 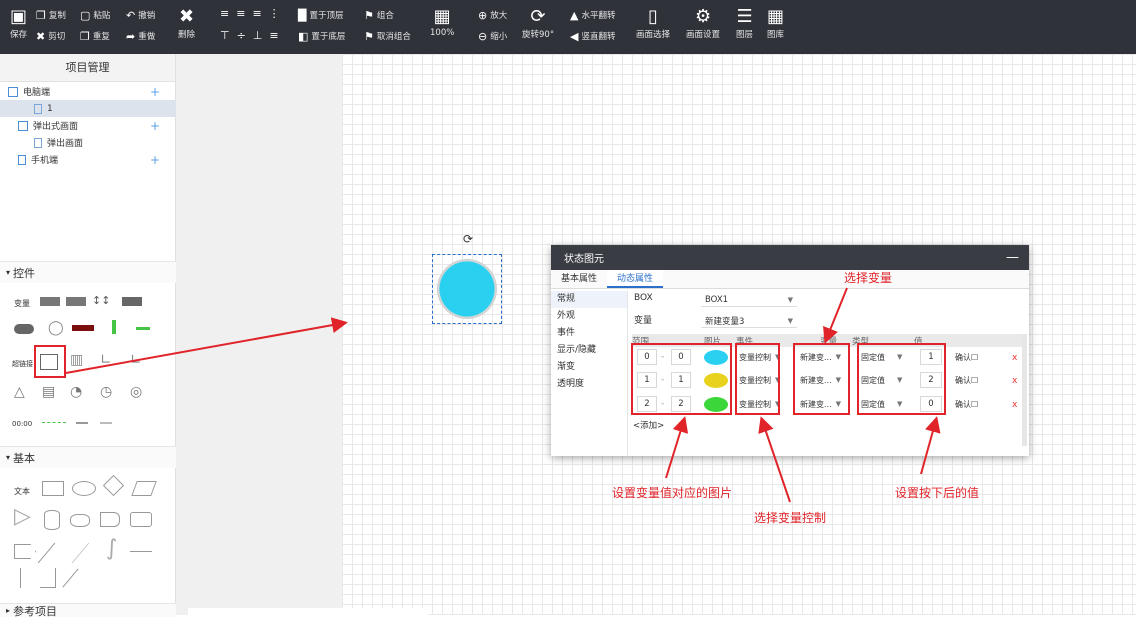 What do you see at coordinates (51, 15) in the screenshot?
I see `copy-button: ❐ 复制` at bounding box center [51, 15].